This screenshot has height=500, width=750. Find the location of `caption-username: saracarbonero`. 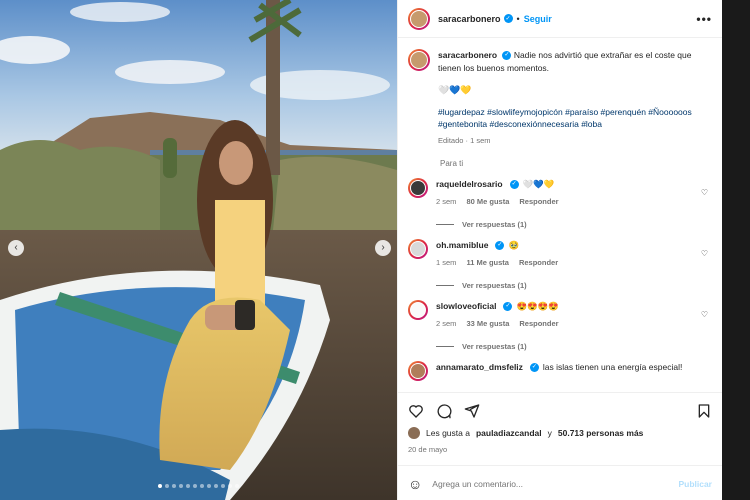

caption-username: saracarbonero is located at coordinates (467, 55).